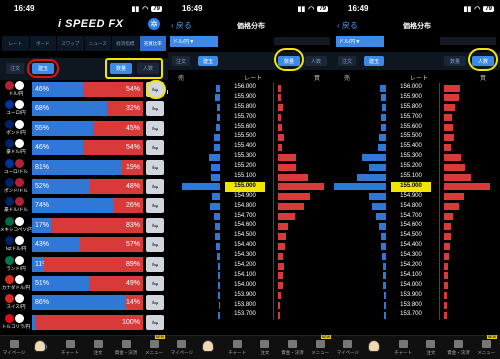  Describe the element at coordinates (97, 43) in the screenshot. I see `tab-3: ニュース` at that location.